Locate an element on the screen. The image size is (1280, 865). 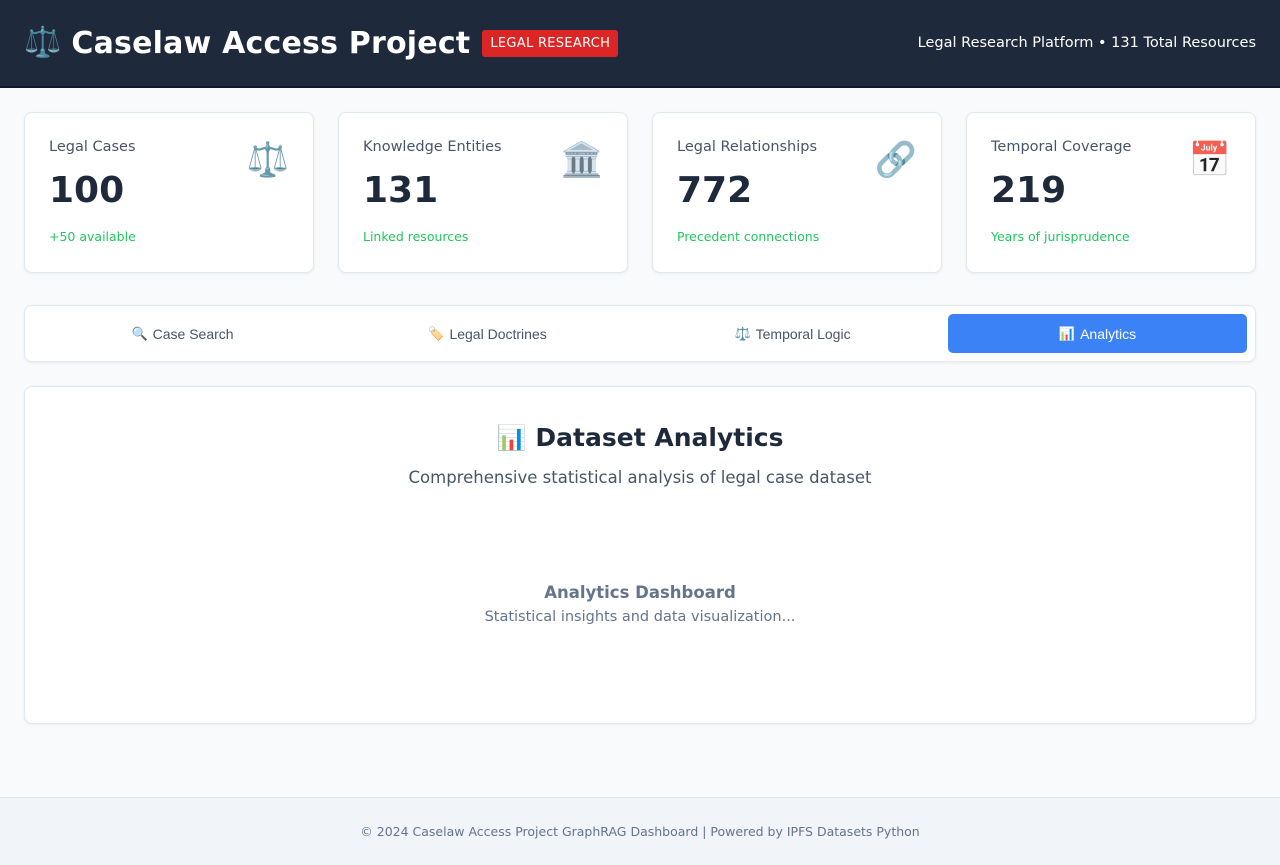
panel-title-text: Dataset Analytics is located at coordinates (659, 437).